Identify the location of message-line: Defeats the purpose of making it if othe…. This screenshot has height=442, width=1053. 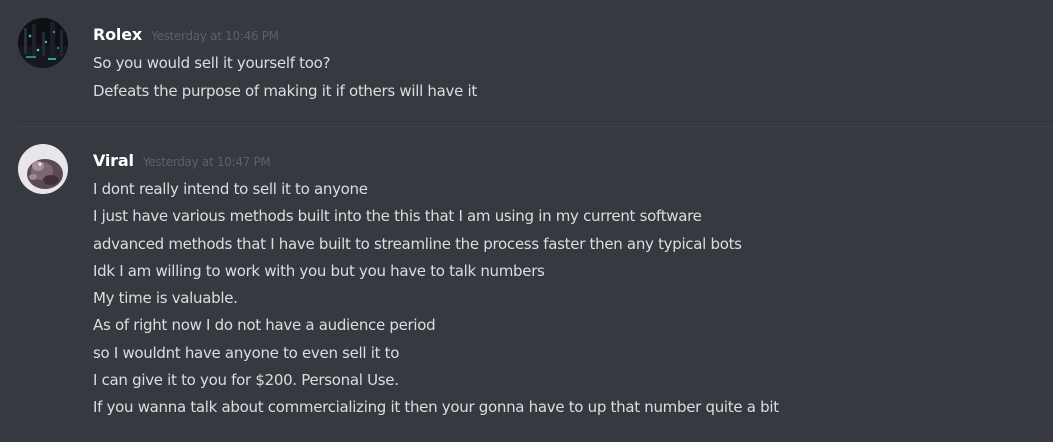
(285, 91).